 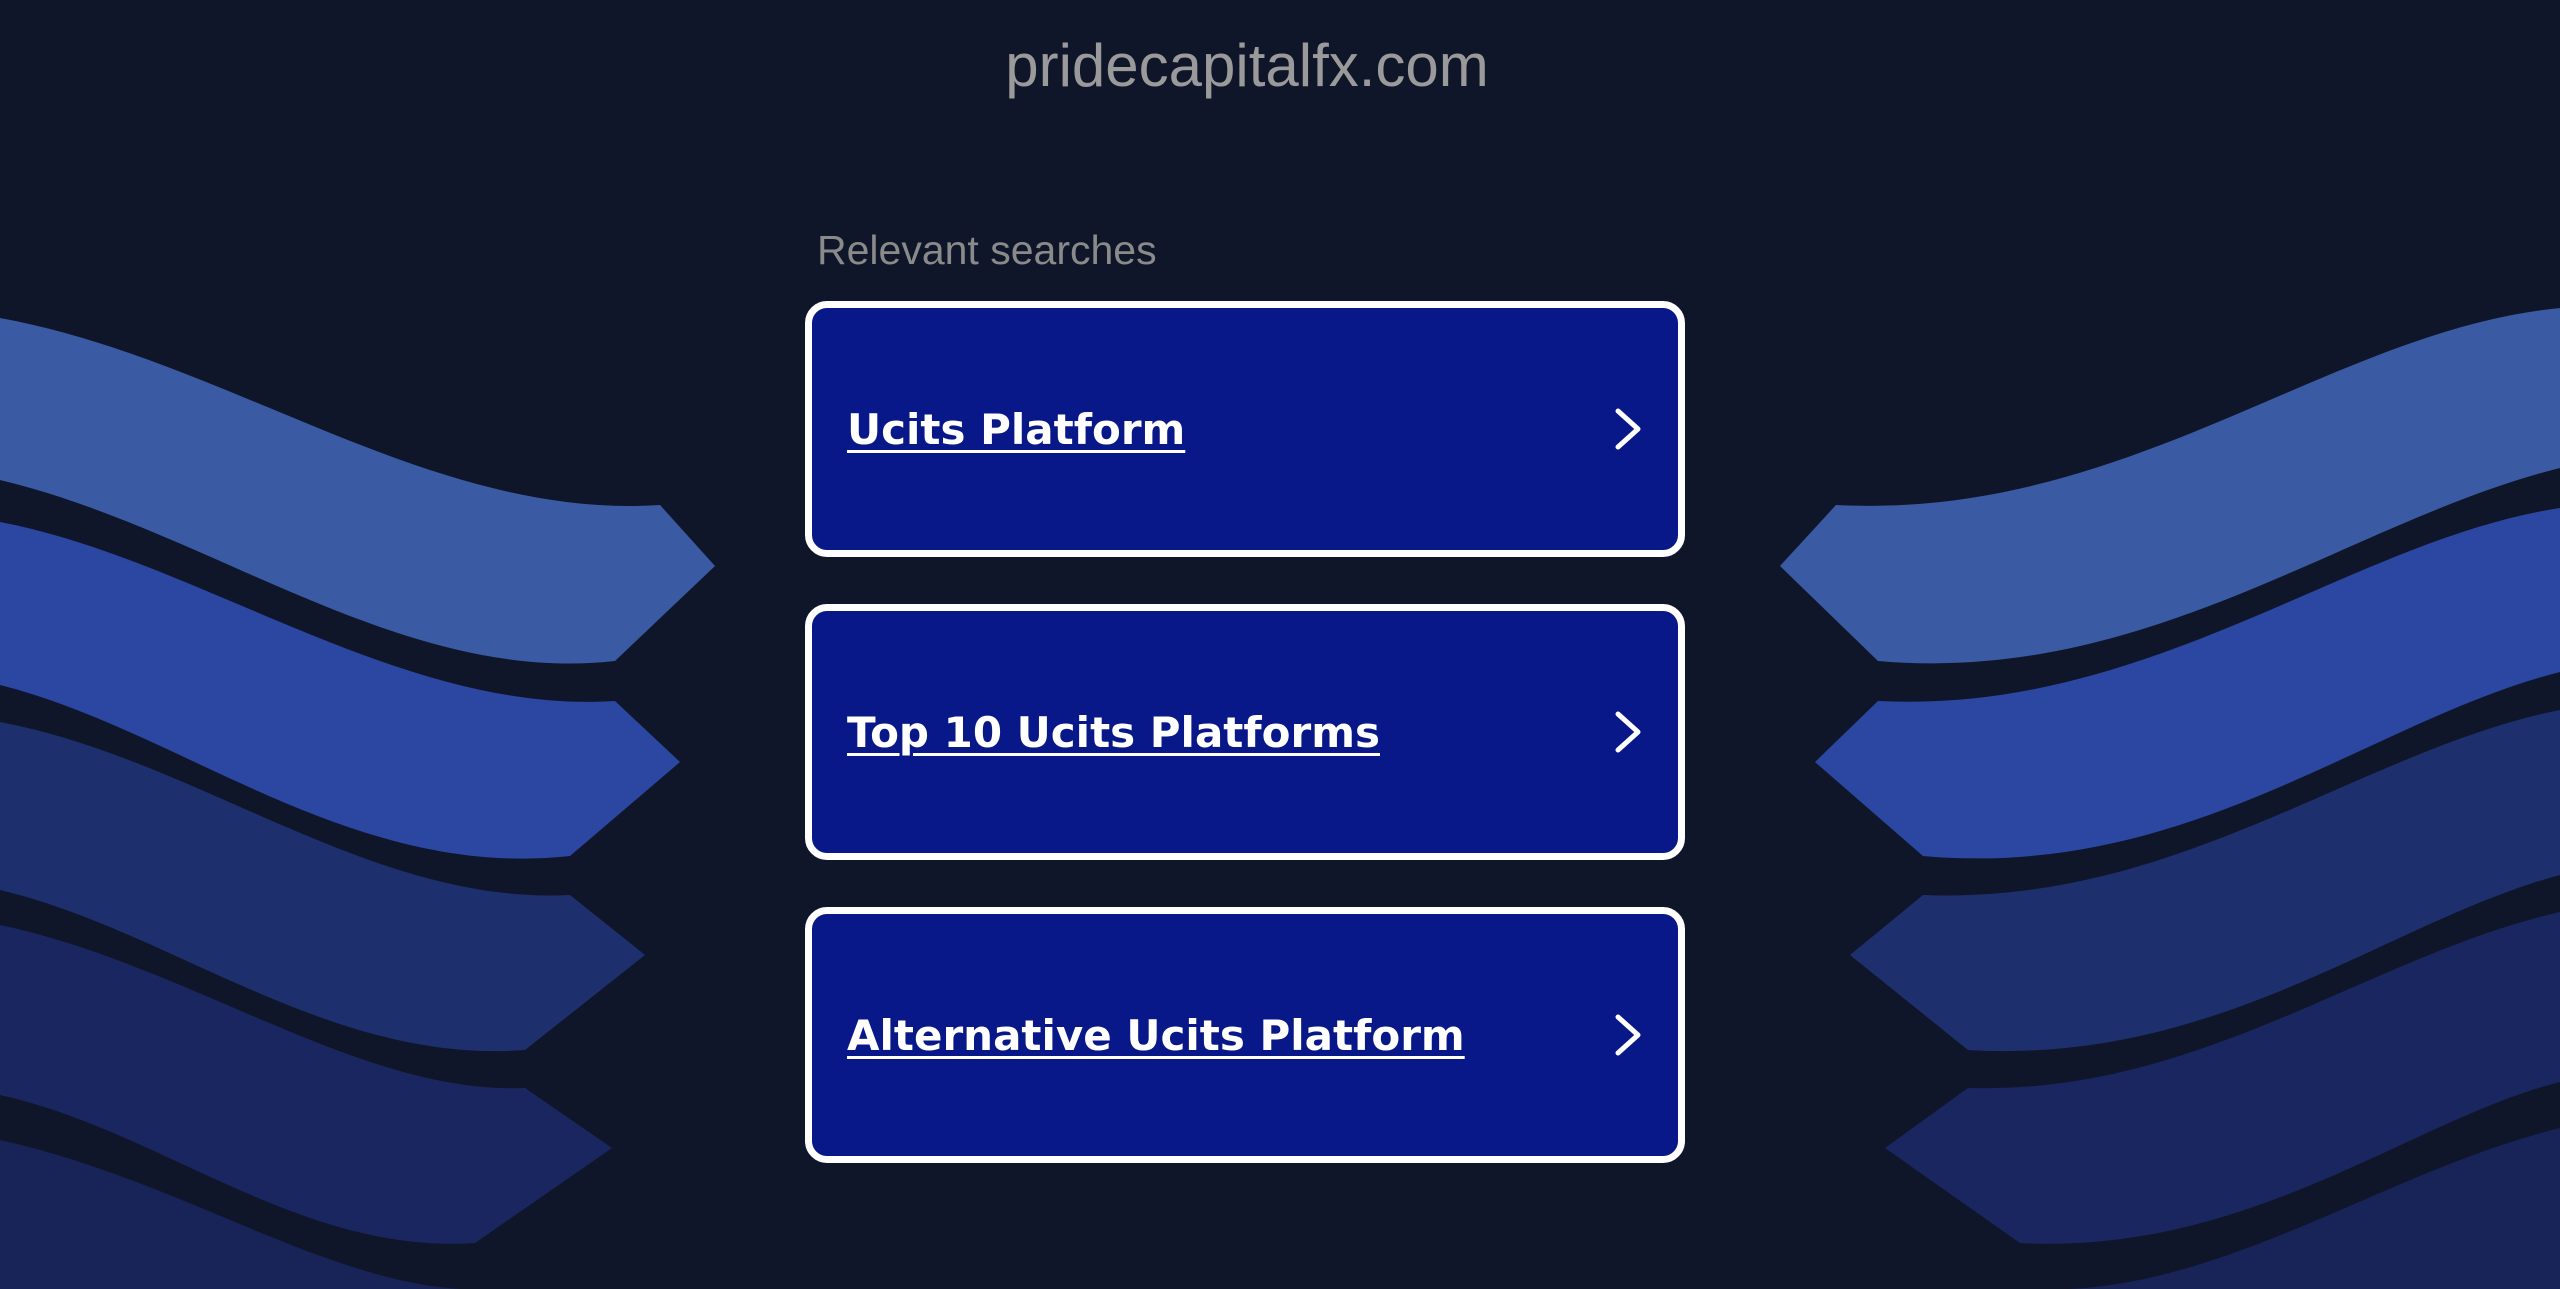 I want to click on search-result-link: Top 10 Ucits Platforms, so click(x=1245, y=732).